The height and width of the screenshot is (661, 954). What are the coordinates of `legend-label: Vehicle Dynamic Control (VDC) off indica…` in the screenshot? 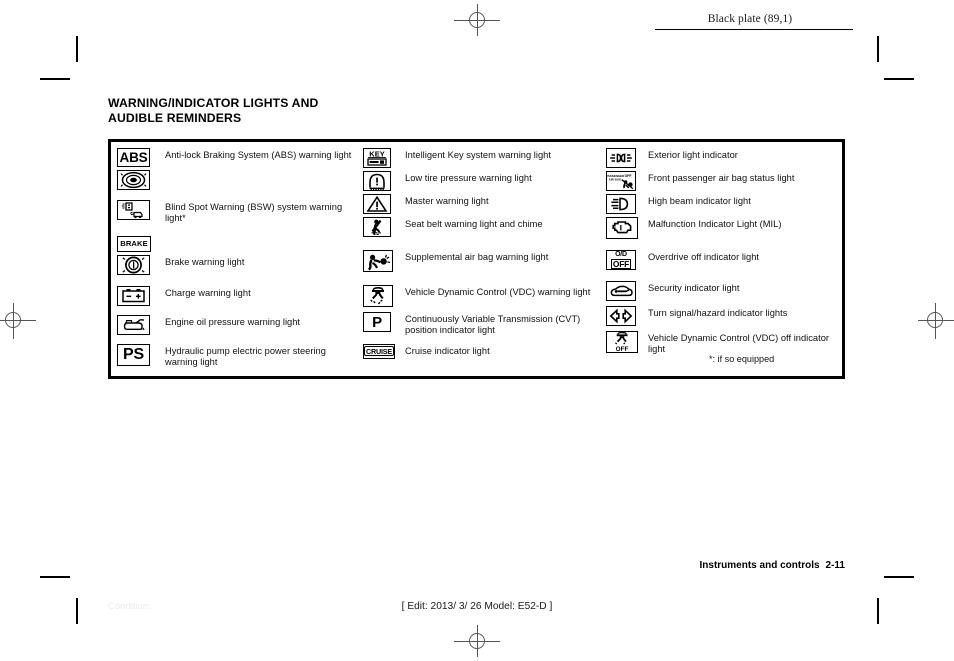 It's located at (739, 344).